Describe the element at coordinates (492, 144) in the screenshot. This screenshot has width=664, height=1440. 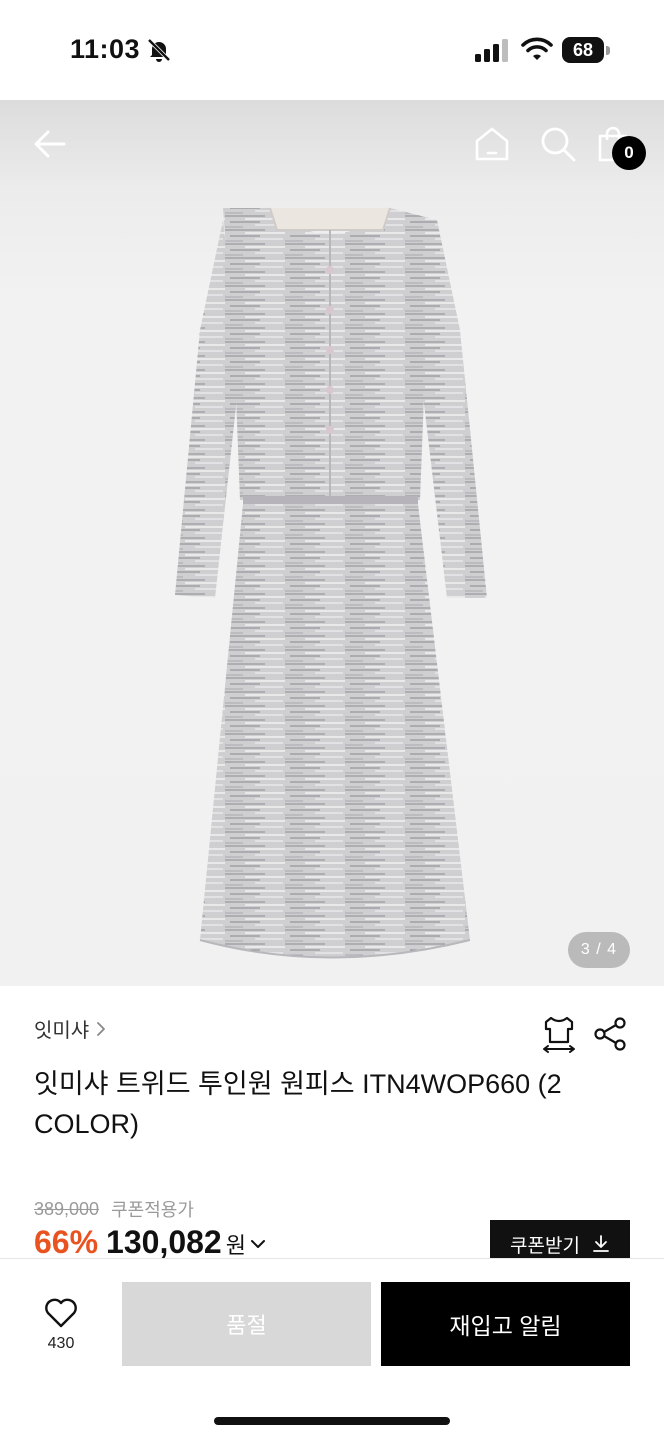
I see `home-icon` at that location.